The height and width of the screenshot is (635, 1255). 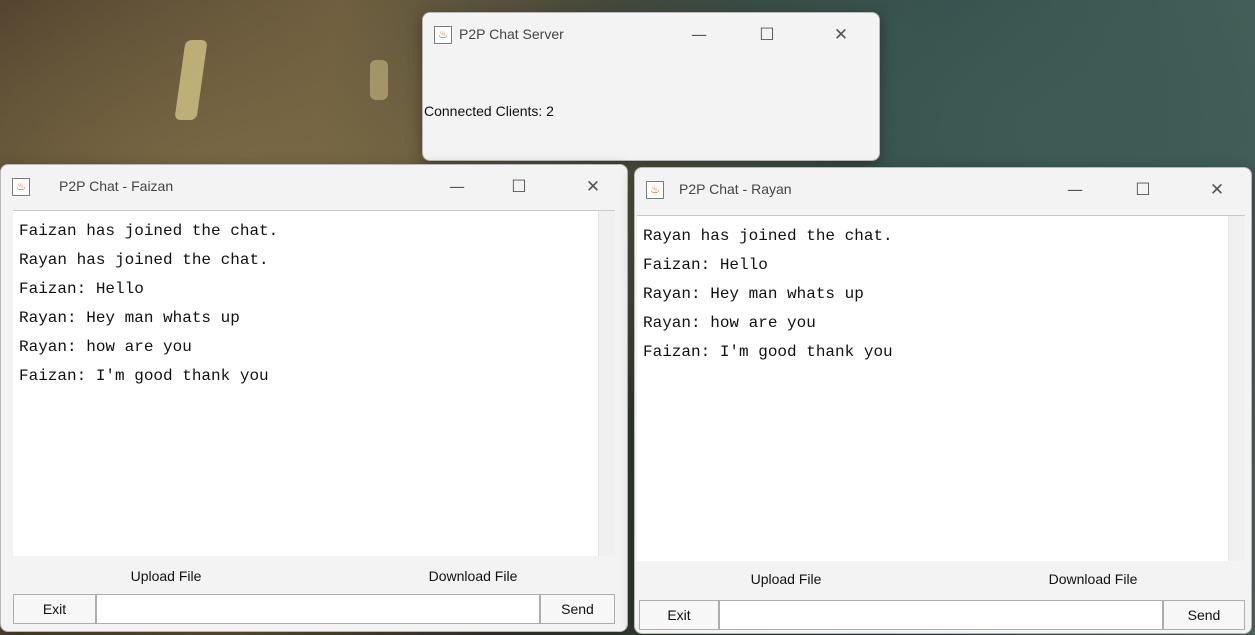 What do you see at coordinates (943, 190) in the screenshot?
I see `rayan-titlebar: ♨ P2P Chat - Rayan — ☐ ✕` at bounding box center [943, 190].